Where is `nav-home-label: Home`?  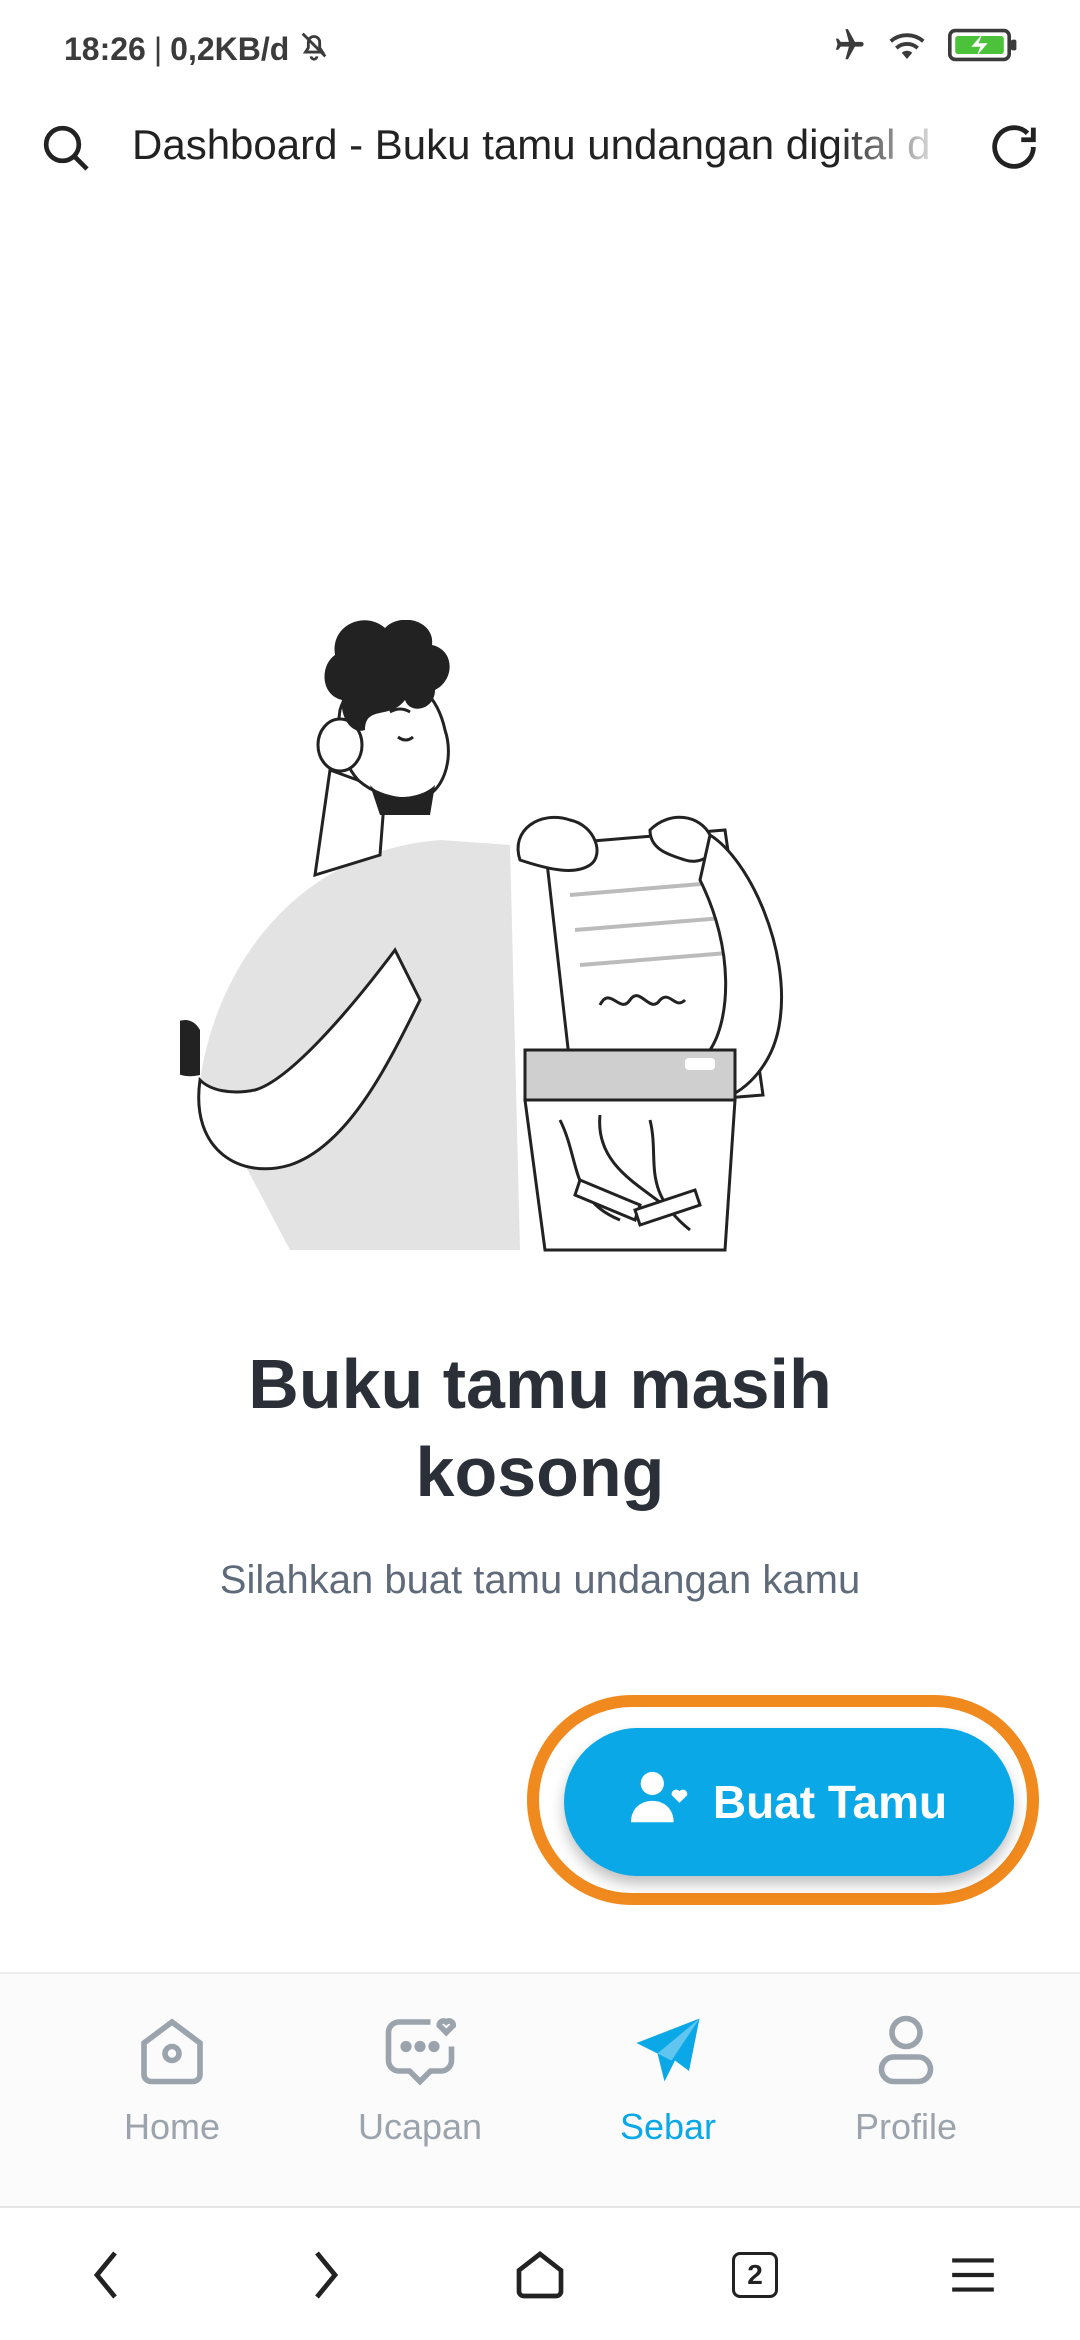
nav-home-label: Home is located at coordinates (172, 2126).